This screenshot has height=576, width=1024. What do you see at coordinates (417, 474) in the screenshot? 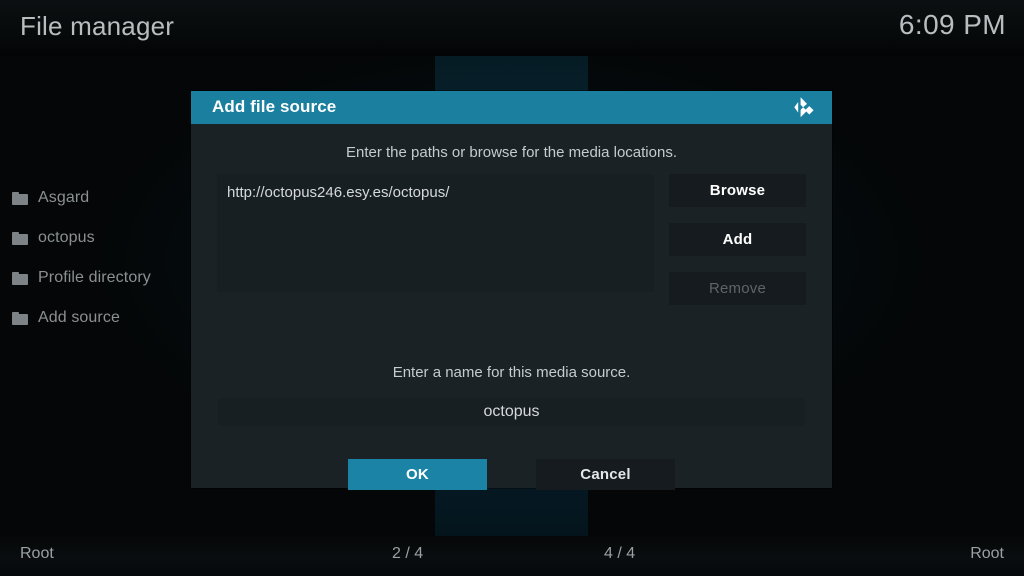
I see `ok-button: OK` at bounding box center [417, 474].